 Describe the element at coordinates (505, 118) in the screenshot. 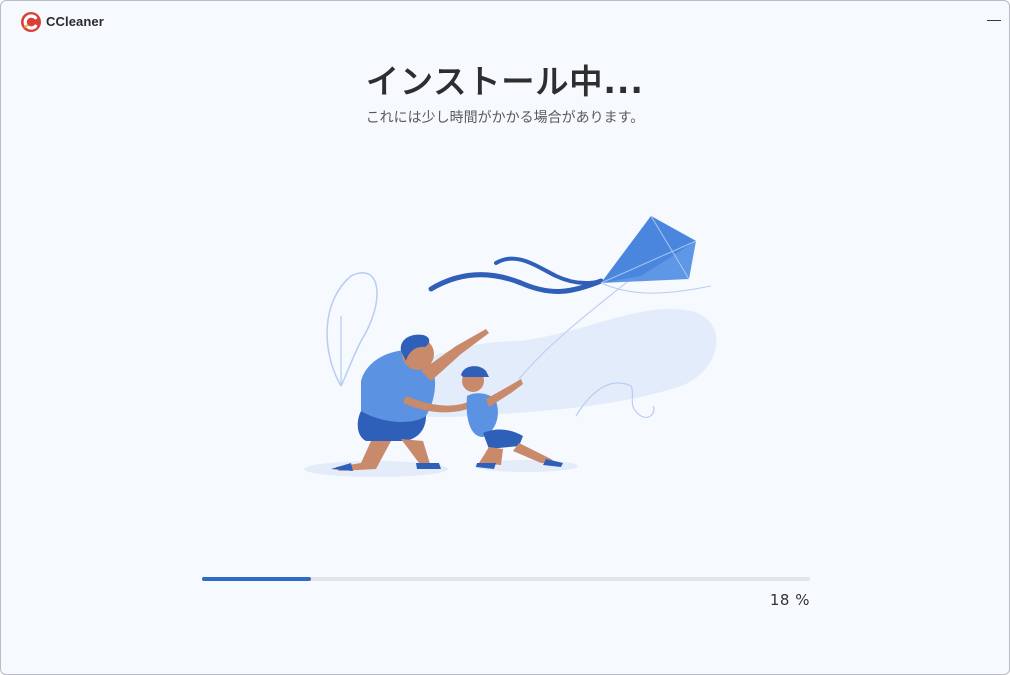

I see `page-subtitle: これには少し時間がかかる場合があります。` at that location.